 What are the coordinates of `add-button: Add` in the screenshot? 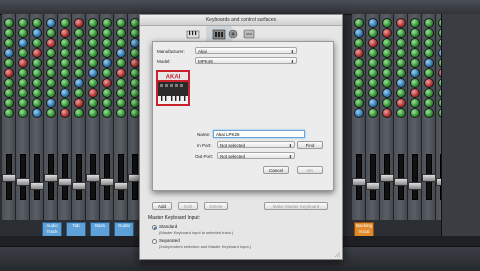 It's located at (162, 206).